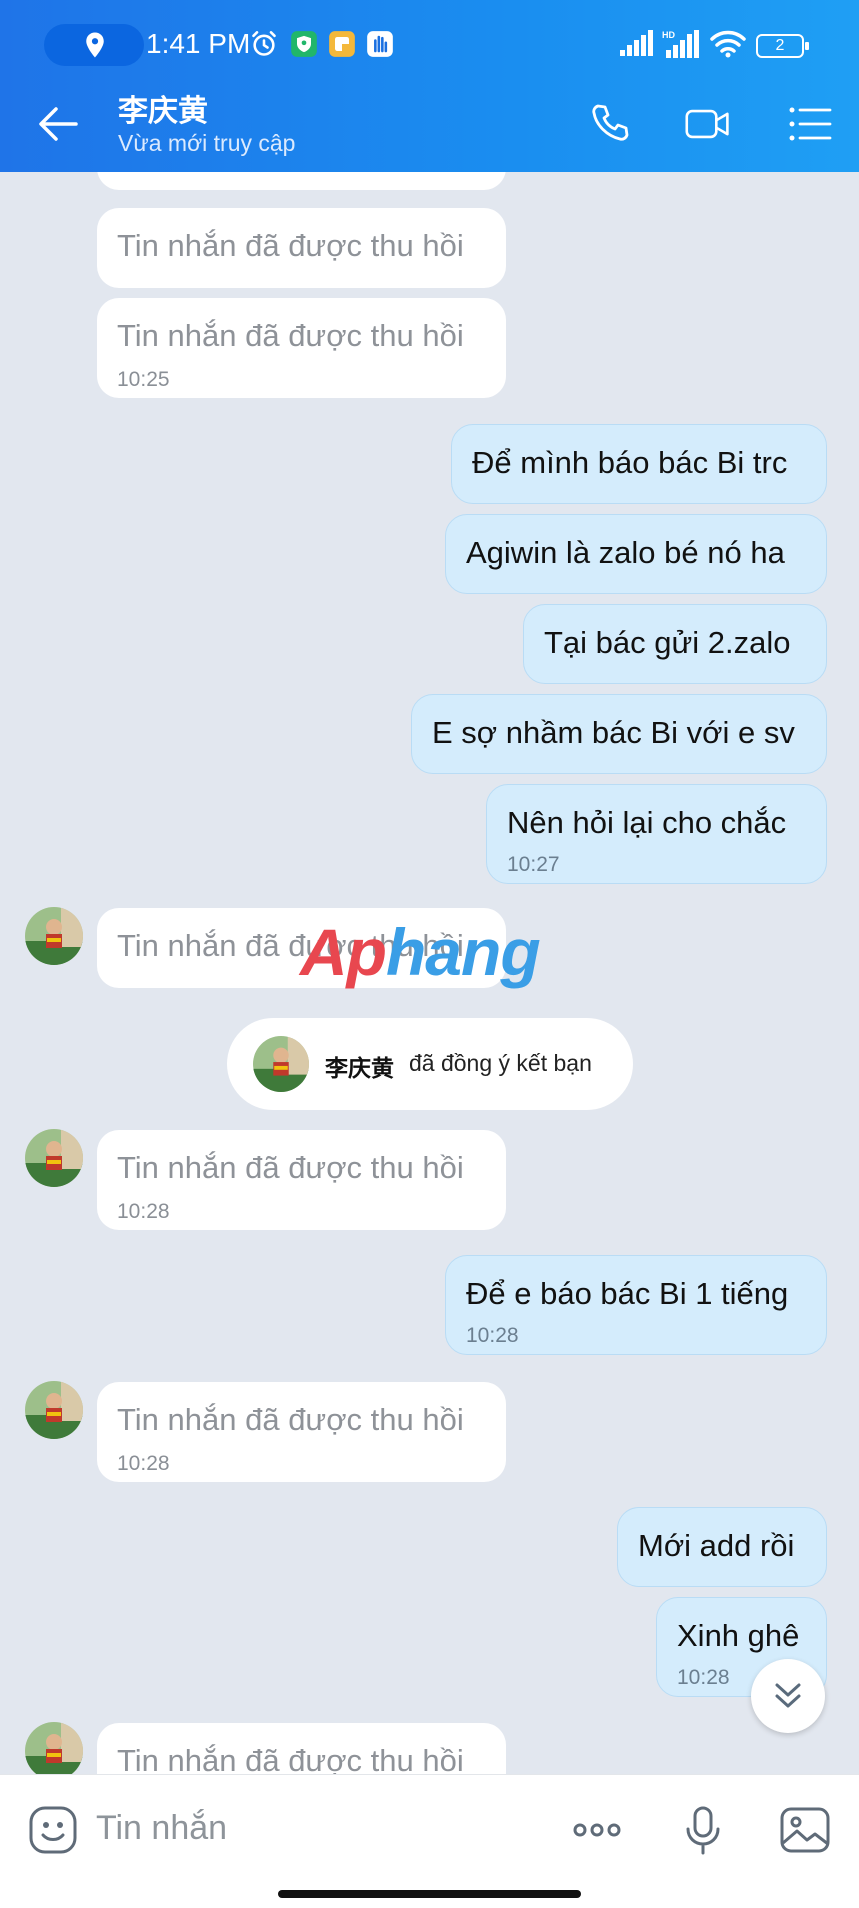 This screenshot has height=1908, width=859. What do you see at coordinates (703, 1830) in the screenshot?
I see `microphone-icon` at bounding box center [703, 1830].